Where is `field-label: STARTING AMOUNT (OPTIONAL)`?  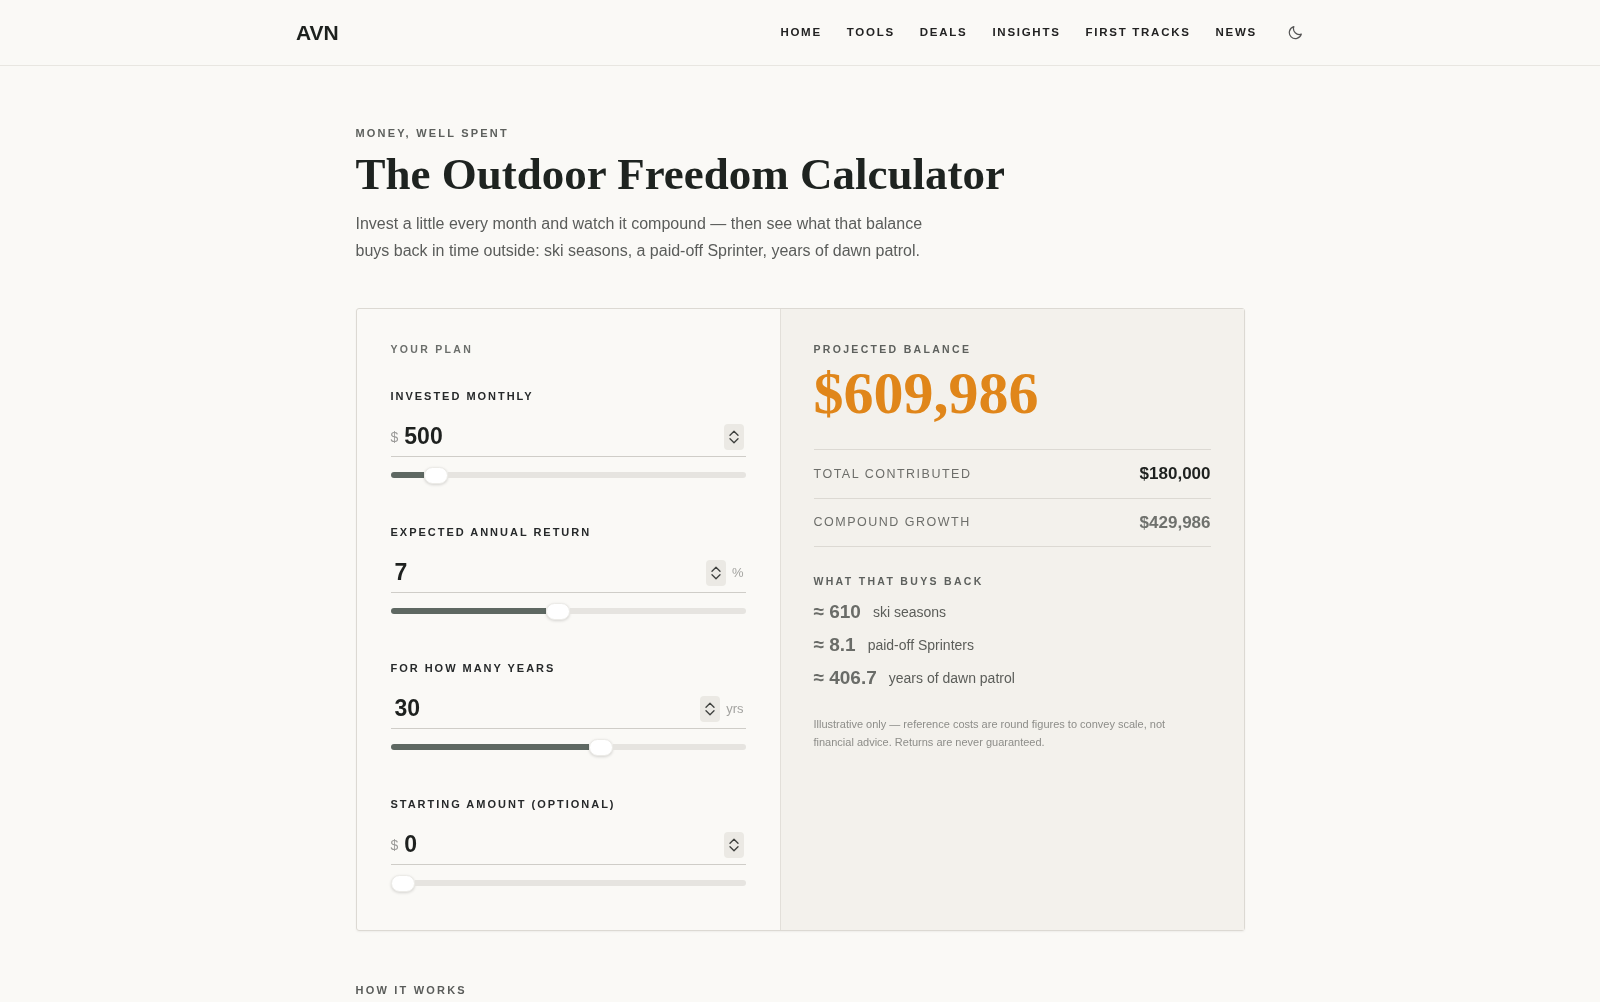 field-label: STARTING AMOUNT (OPTIONAL) is located at coordinates (503, 804).